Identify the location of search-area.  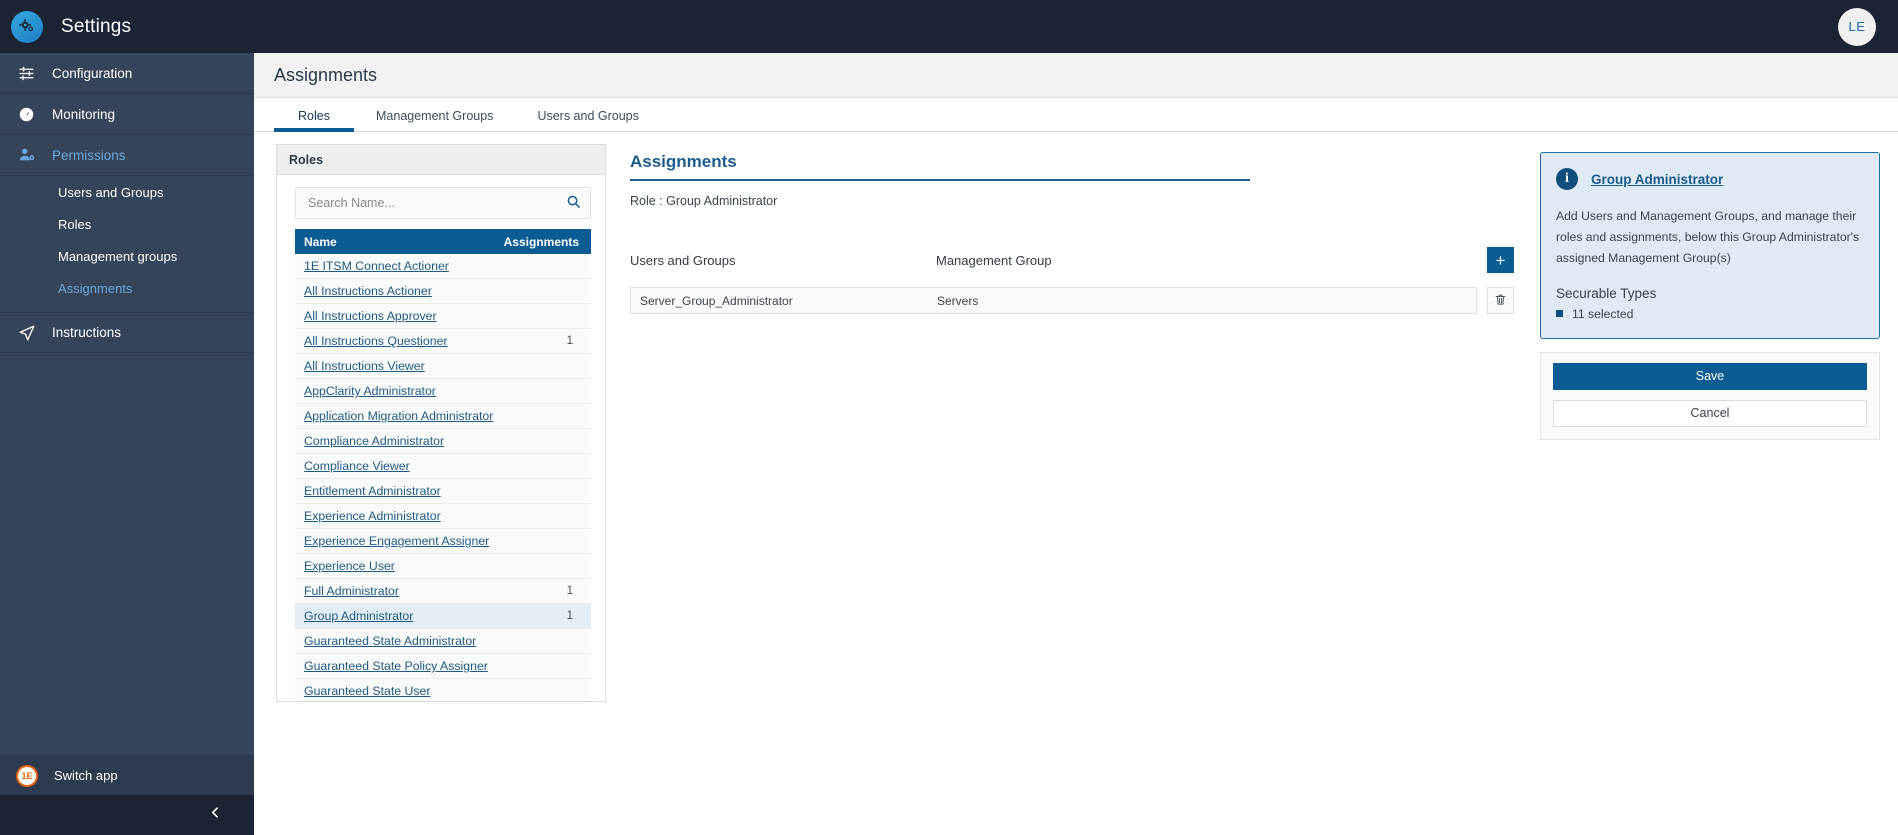
(441, 202).